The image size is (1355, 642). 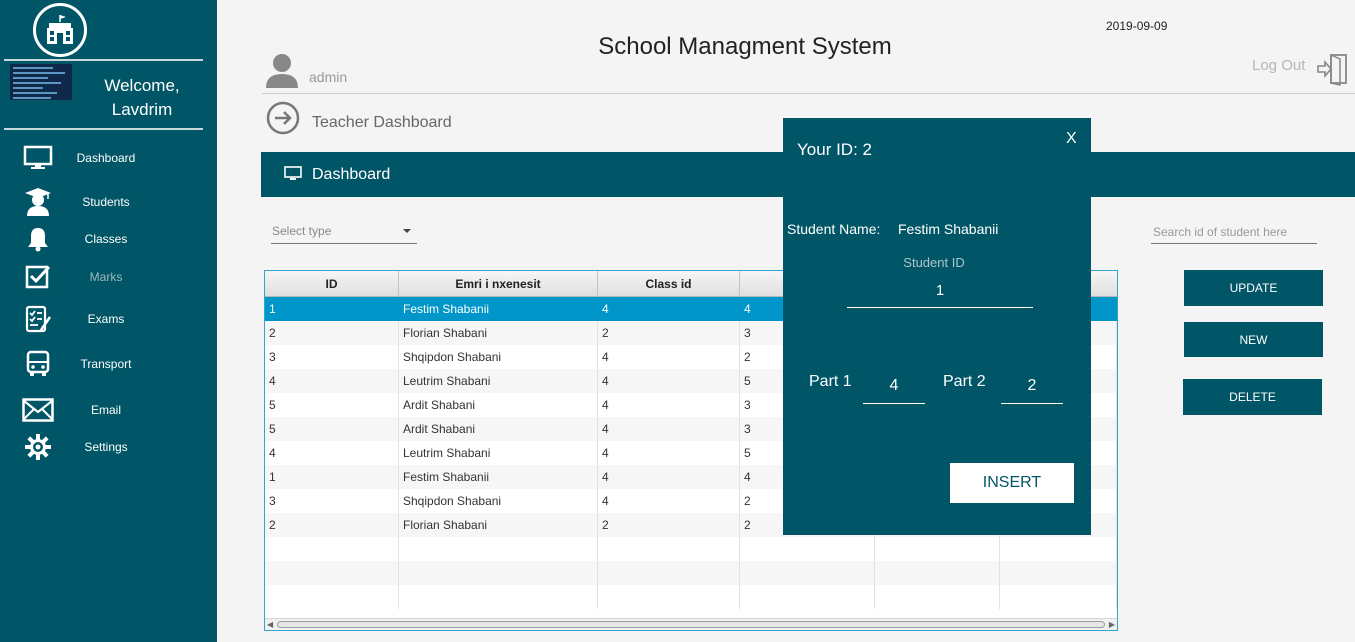 I want to click on part1-field: 4, so click(x=894, y=387).